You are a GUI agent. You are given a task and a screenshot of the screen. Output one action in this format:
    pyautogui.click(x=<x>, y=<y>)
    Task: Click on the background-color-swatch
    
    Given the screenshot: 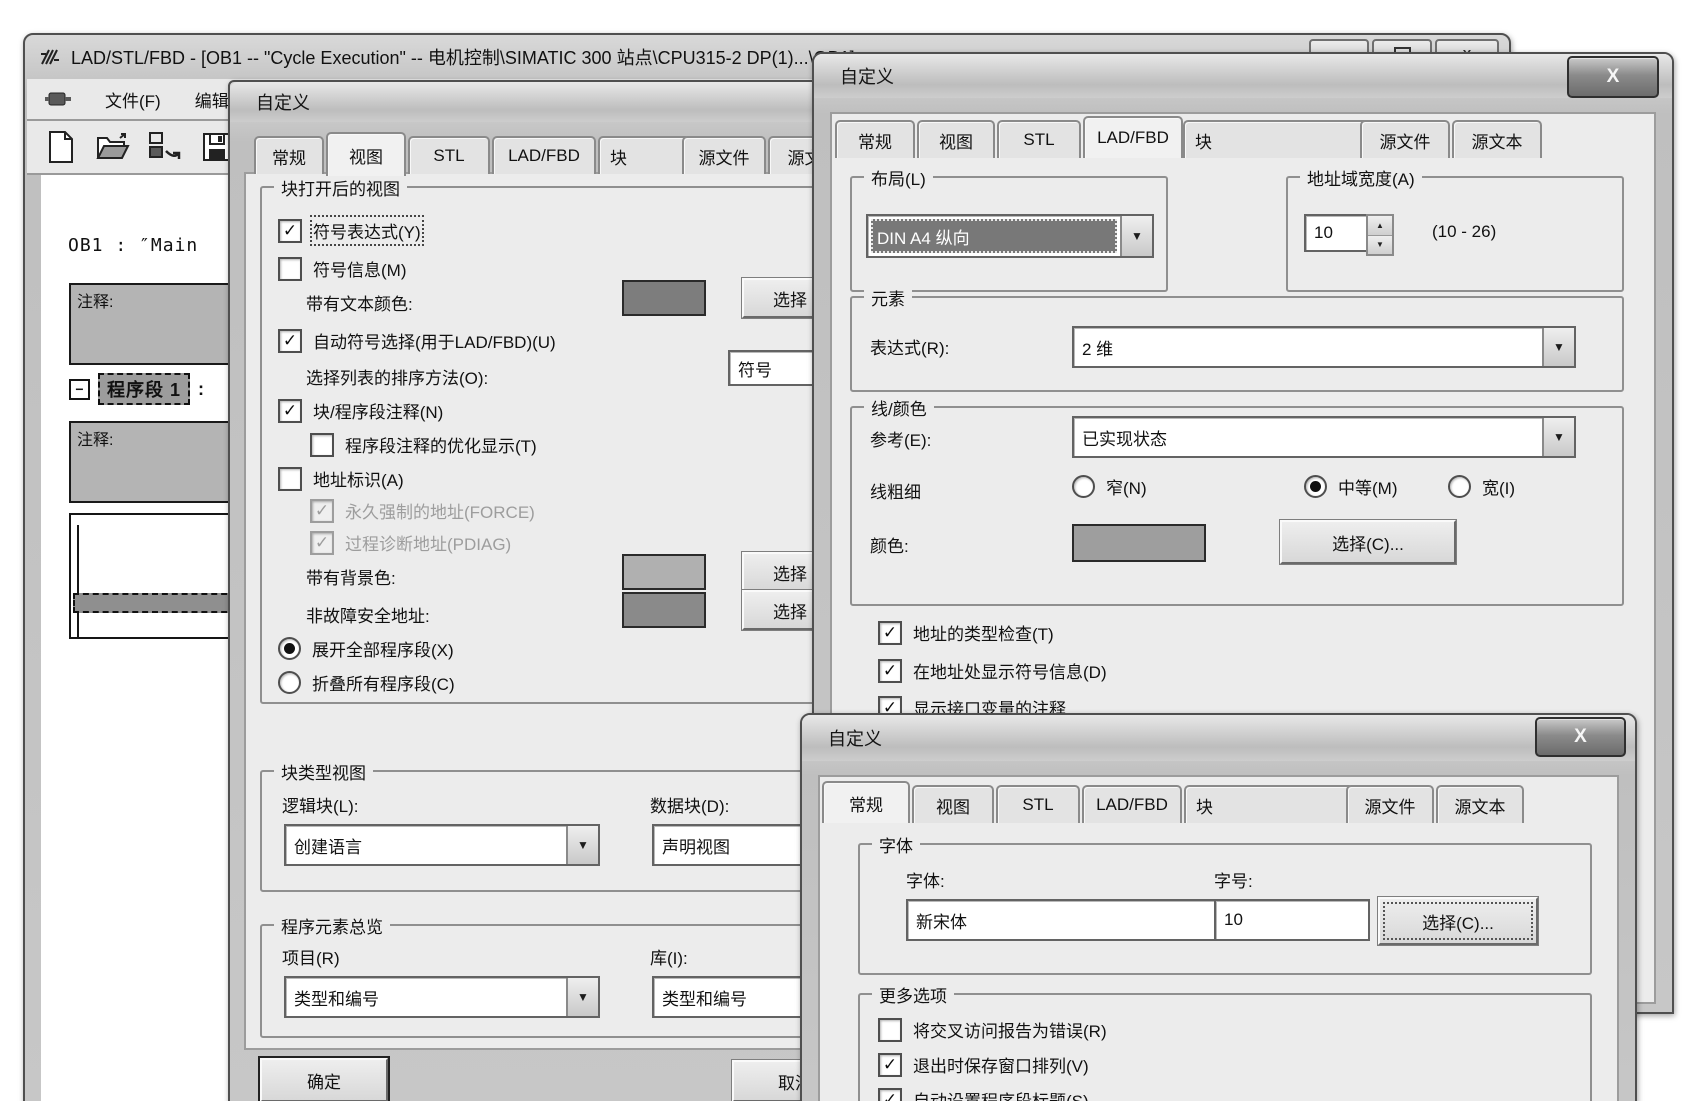 What is the action you would take?
    pyautogui.click(x=664, y=572)
    